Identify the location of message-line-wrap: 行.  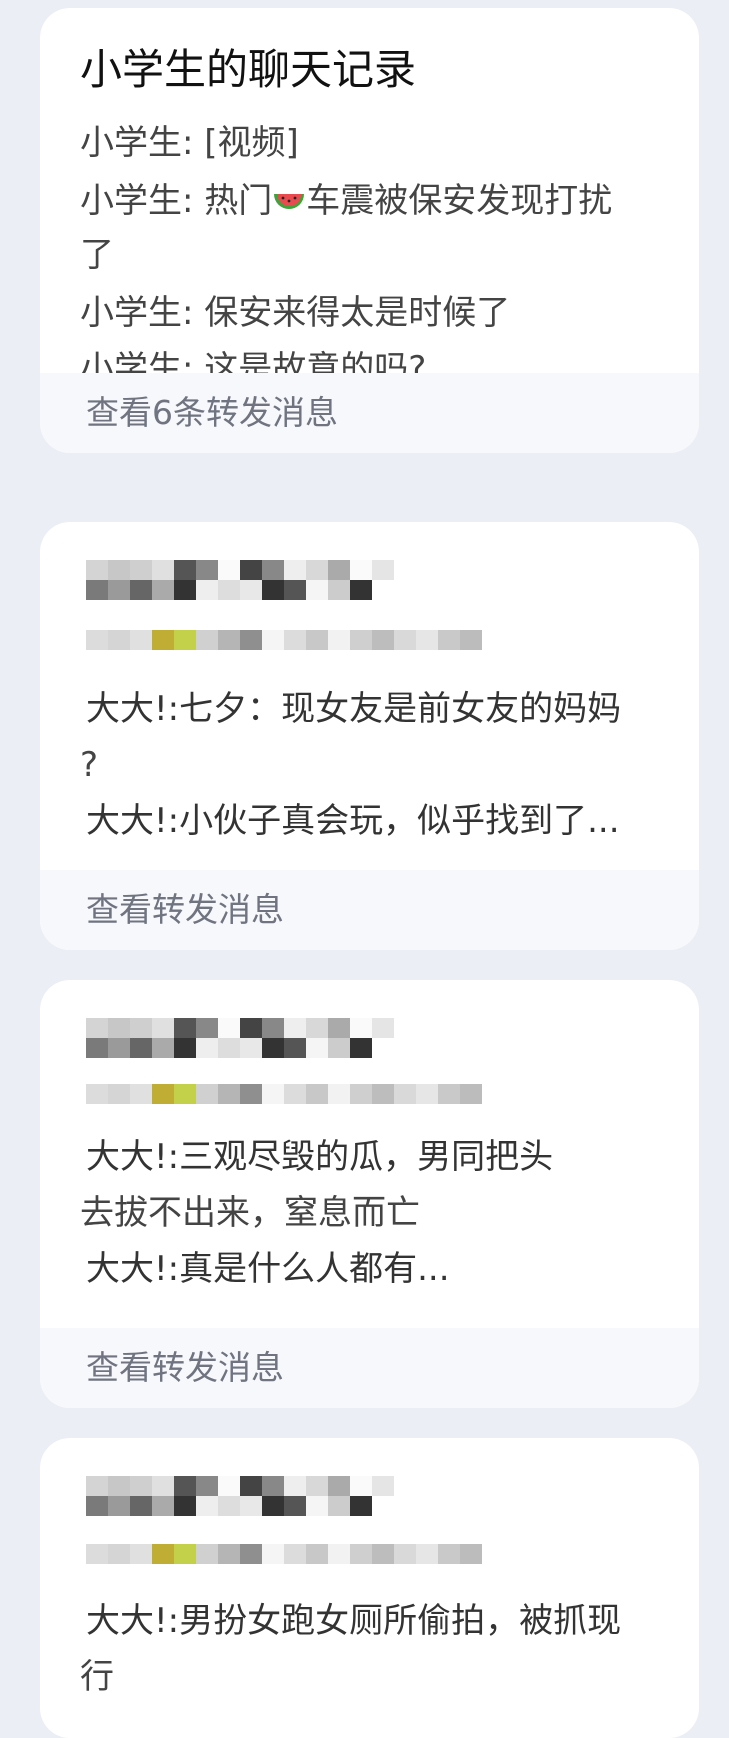
(97, 1677).